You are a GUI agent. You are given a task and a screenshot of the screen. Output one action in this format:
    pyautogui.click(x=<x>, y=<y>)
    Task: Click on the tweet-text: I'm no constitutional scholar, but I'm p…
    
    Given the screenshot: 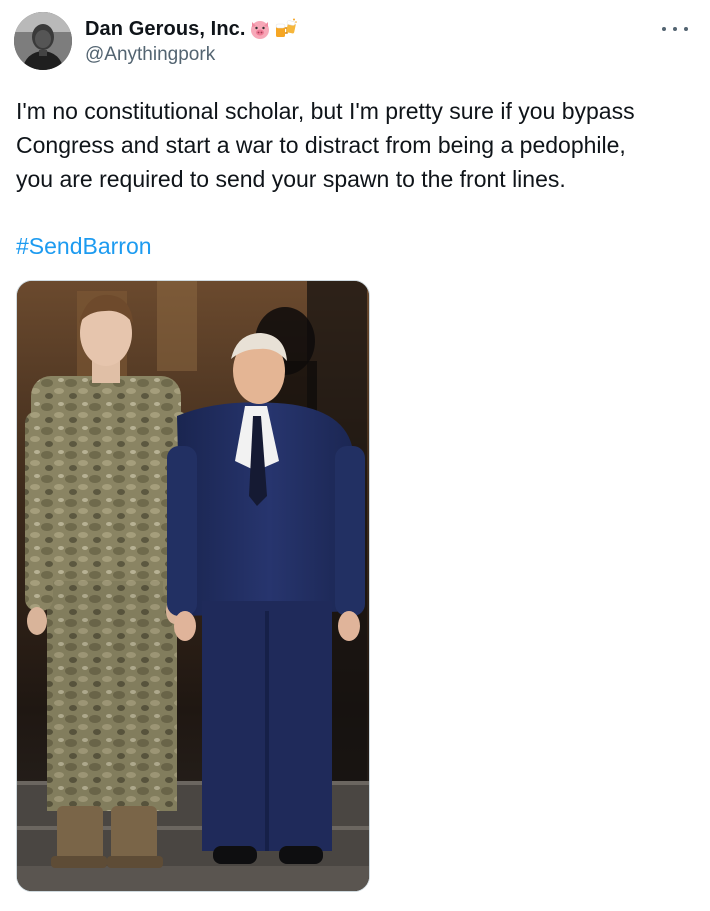 What is the action you would take?
    pyautogui.click(x=356, y=145)
    